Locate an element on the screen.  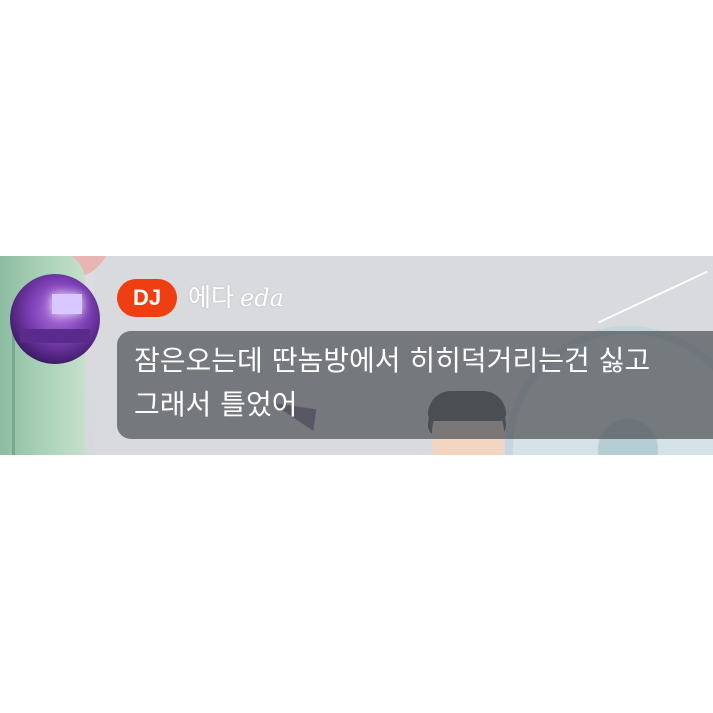
username-text: 에다 is located at coordinates (211, 297).